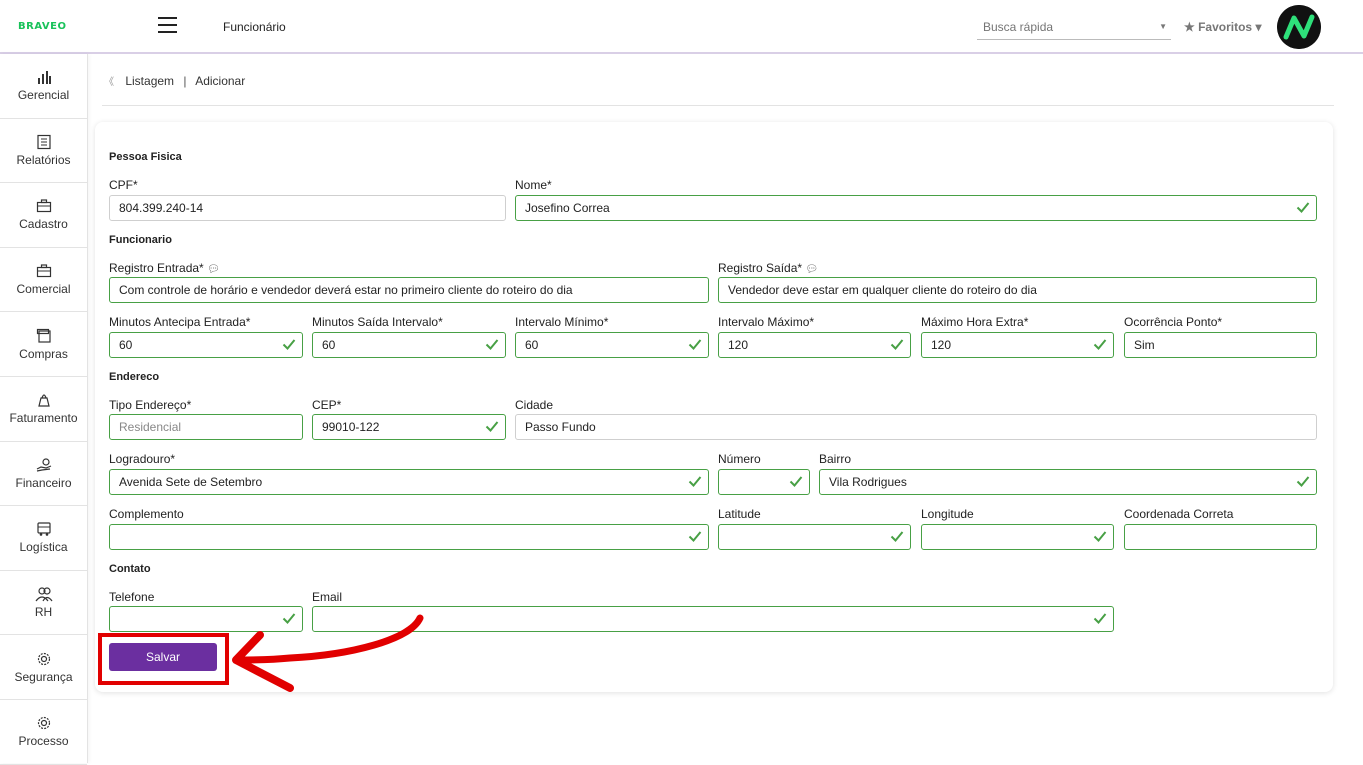 The height and width of the screenshot is (765, 1363). I want to click on quick-search: ▼, so click(1074, 28).